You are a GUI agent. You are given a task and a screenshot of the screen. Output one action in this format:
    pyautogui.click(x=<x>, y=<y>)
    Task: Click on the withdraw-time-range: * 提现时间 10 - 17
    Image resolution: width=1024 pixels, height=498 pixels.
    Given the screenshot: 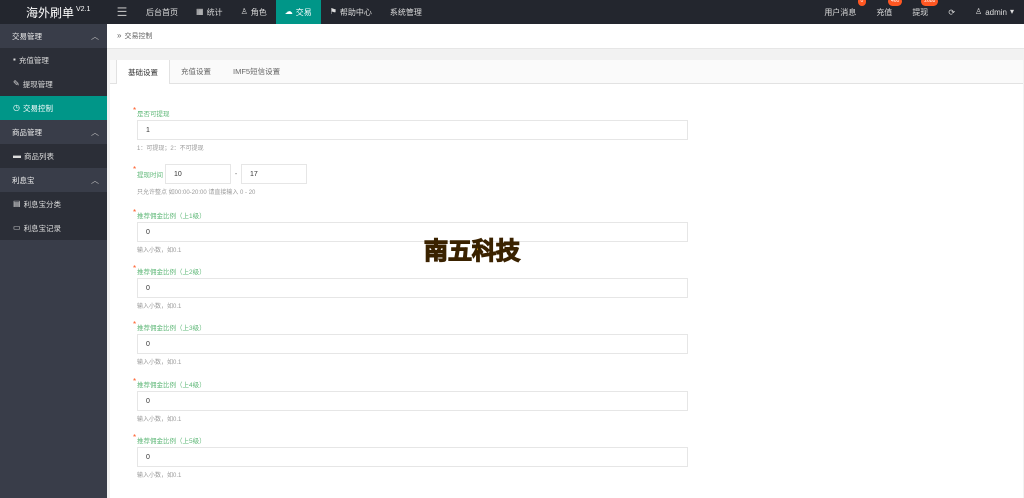 What is the action you would take?
    pyautogui.click(x=220, y=174)
    